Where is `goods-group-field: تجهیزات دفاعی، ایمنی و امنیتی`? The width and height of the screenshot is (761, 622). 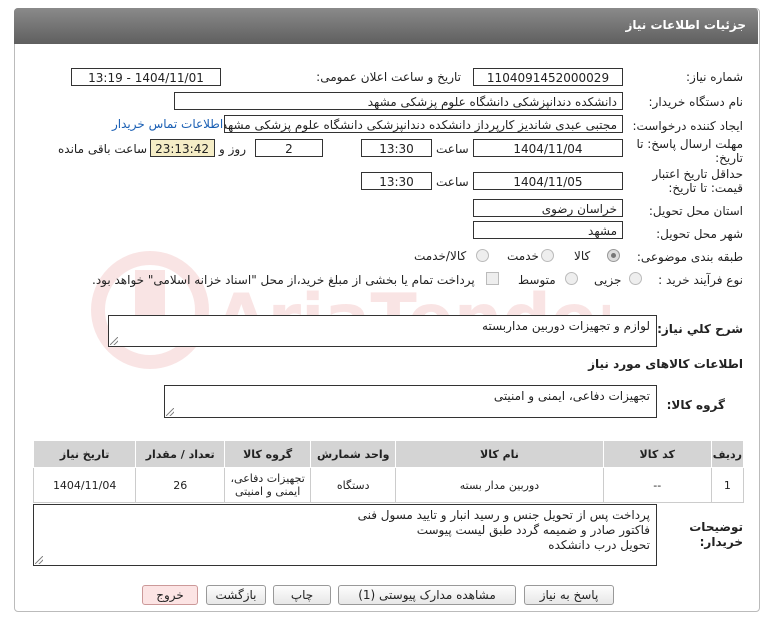 goods-group-field: تجهیزات دفاعی، ایمنی و امنیتی is located at coordinates (410, 401).